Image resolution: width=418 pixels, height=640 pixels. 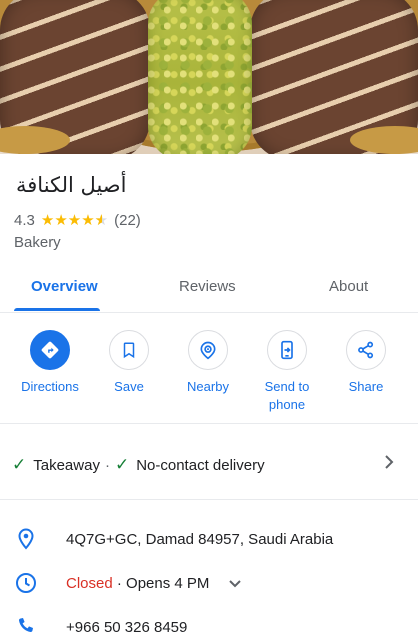 I want to click on directions-icon, so click(x=50, y=350).